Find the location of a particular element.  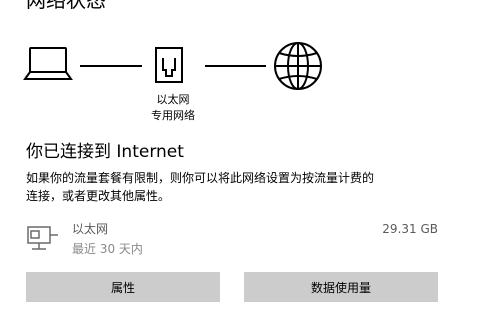

adapter-time-range: 最近 30 天内 is located at coordinates (107, 249).